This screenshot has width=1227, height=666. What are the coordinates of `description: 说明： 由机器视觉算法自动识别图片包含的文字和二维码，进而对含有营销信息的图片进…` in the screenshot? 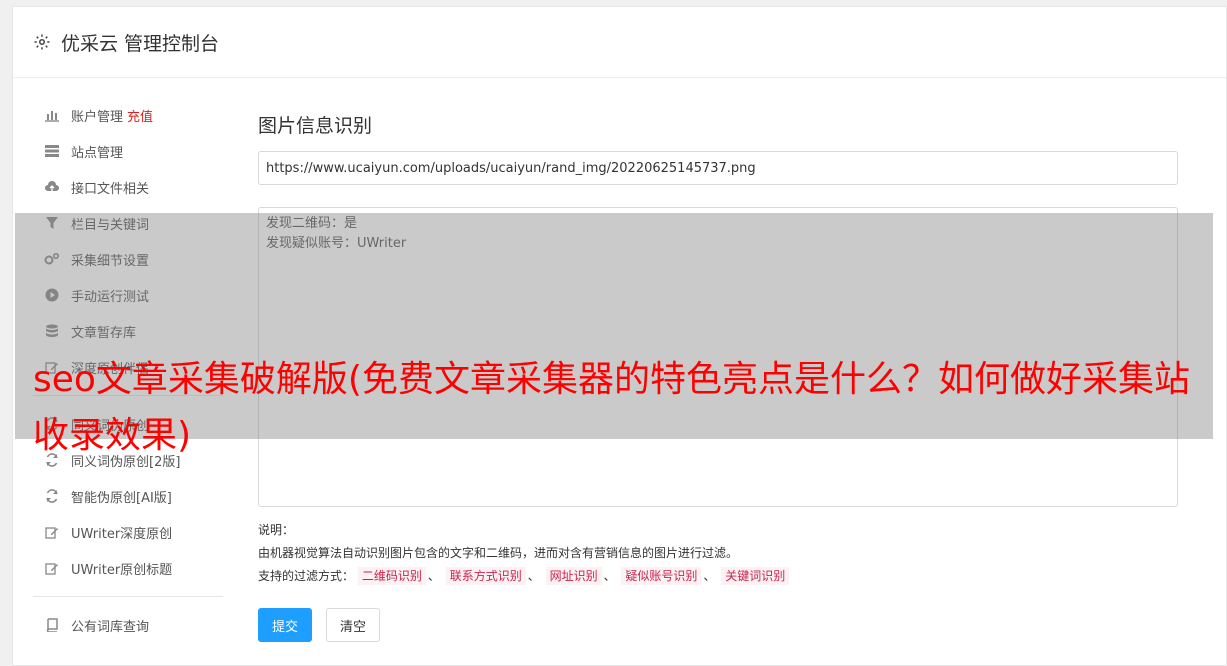 It's located at (718, 553).